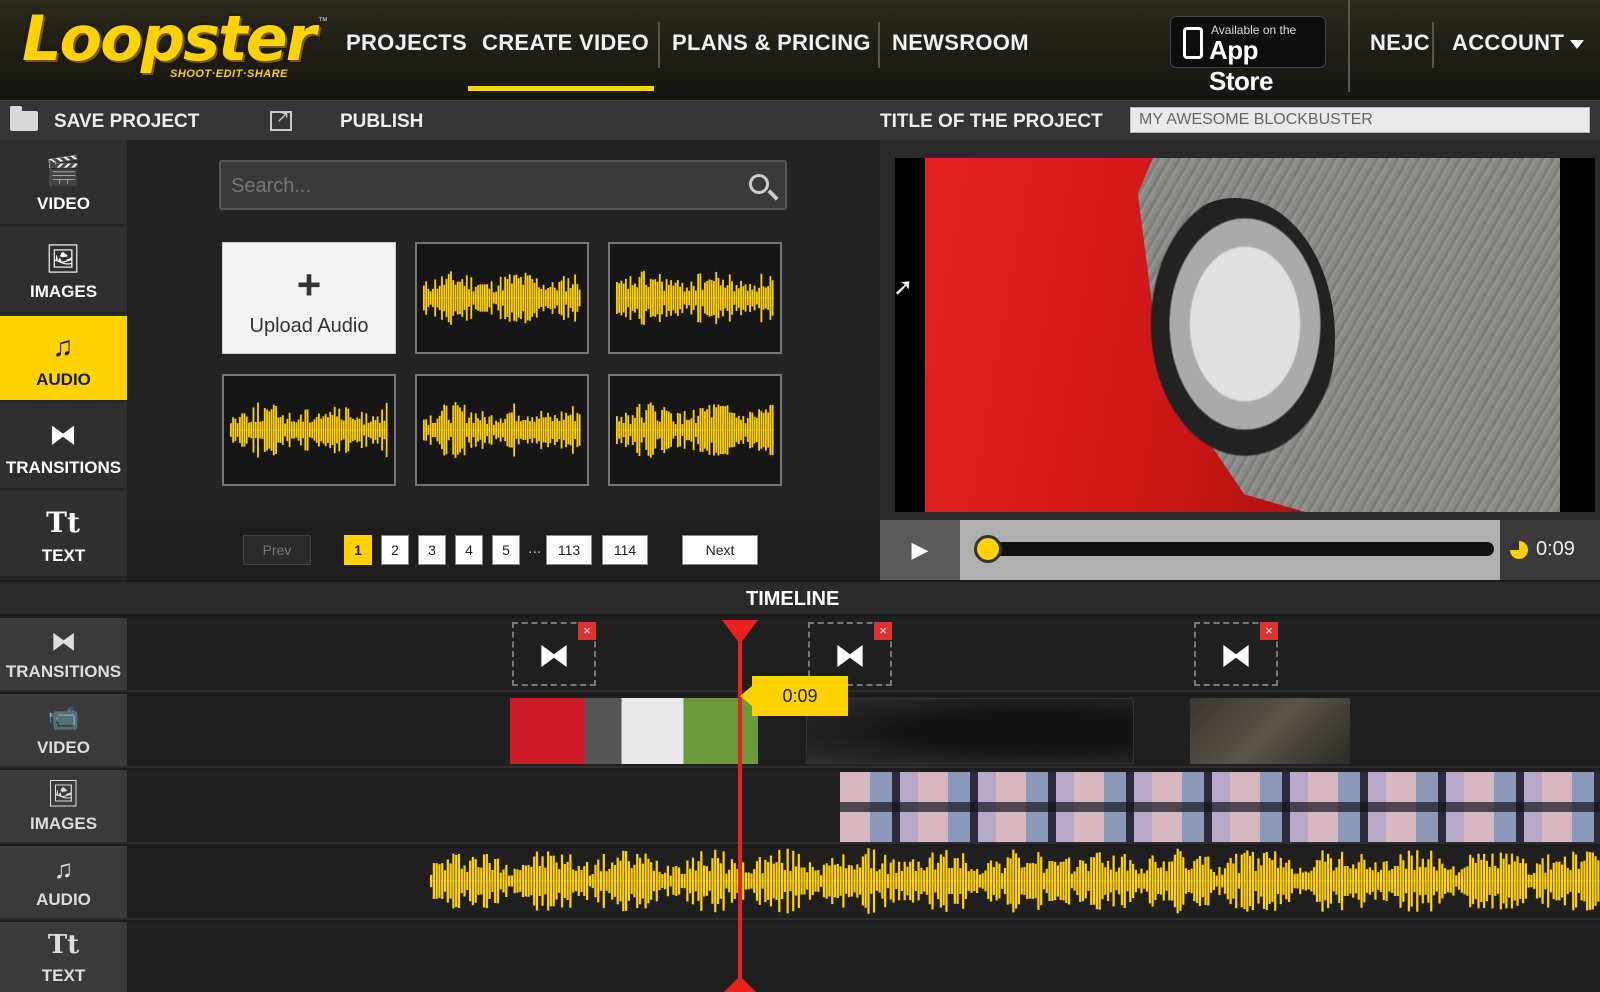 The width and height of the screenshot is (1600, 992). I want to click on mouse-pointer-icon: ➚, so click(903, 287).